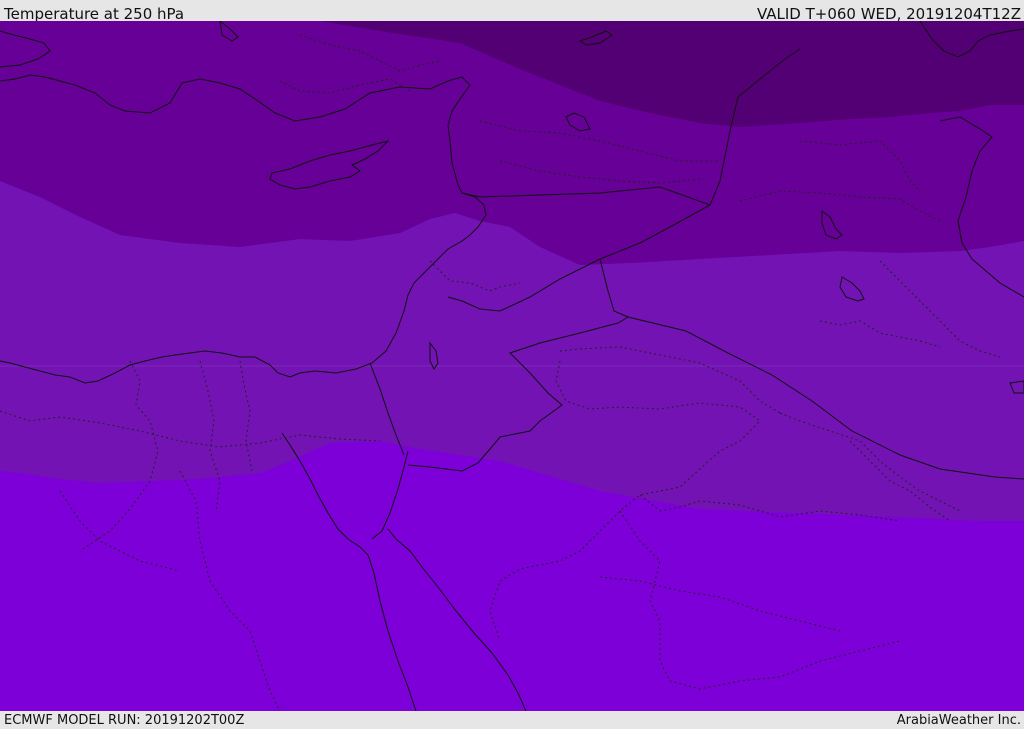  Describe the element at coordinates (958, 720) in the screenshot. I see `credit-label: ArabiaWeather Inc.` at that location.